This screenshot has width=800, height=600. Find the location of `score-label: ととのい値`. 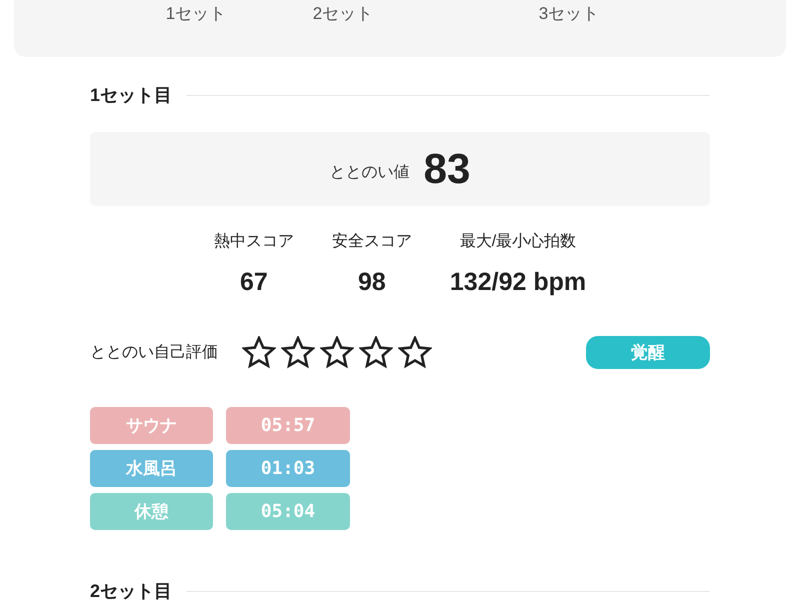

score-label: ととのい値 is located at coordinates (370, 173).